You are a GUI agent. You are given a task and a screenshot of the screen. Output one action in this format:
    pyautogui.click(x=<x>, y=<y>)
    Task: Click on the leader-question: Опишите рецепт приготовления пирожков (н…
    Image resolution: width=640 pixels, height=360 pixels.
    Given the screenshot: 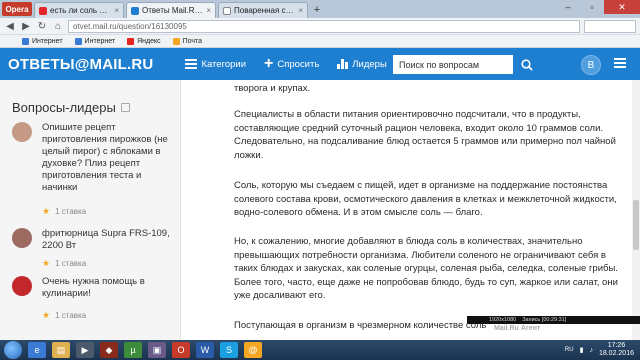 What is the action you would take?
    pyautogui.click(x=92, y=172)
    